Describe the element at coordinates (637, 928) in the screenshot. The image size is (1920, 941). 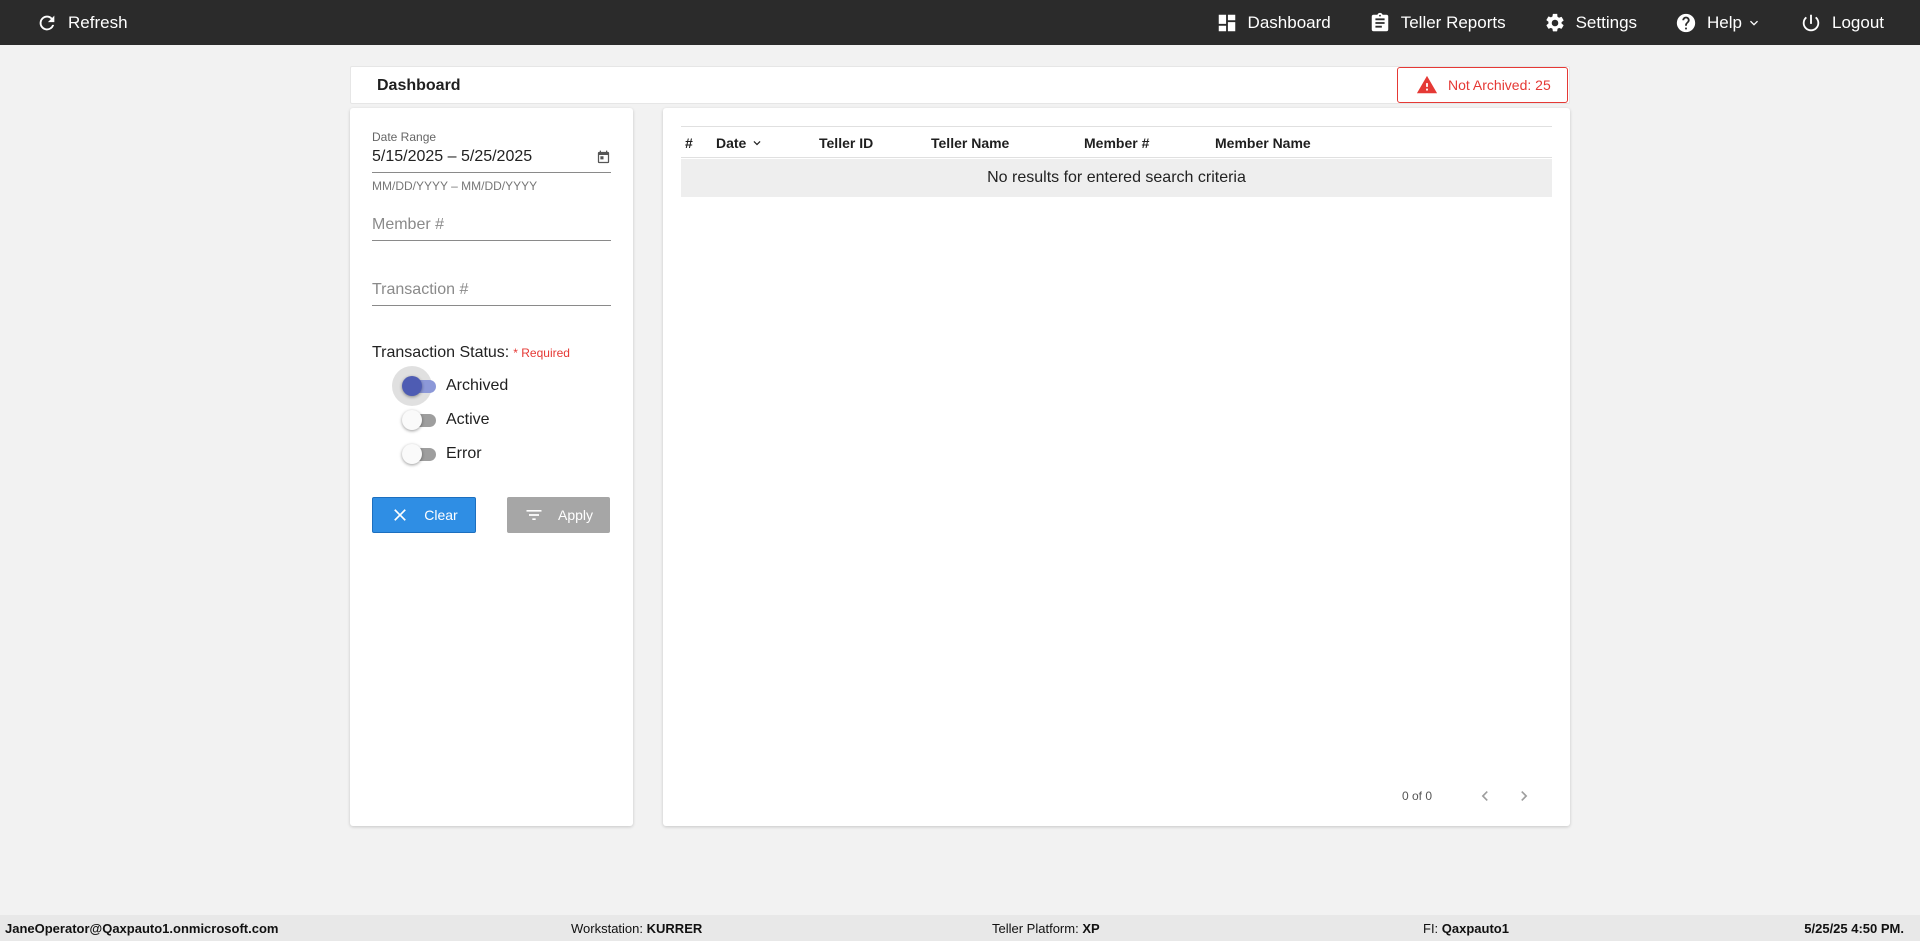
I see `footer-workstation: Workstation: KURRER` at that location.